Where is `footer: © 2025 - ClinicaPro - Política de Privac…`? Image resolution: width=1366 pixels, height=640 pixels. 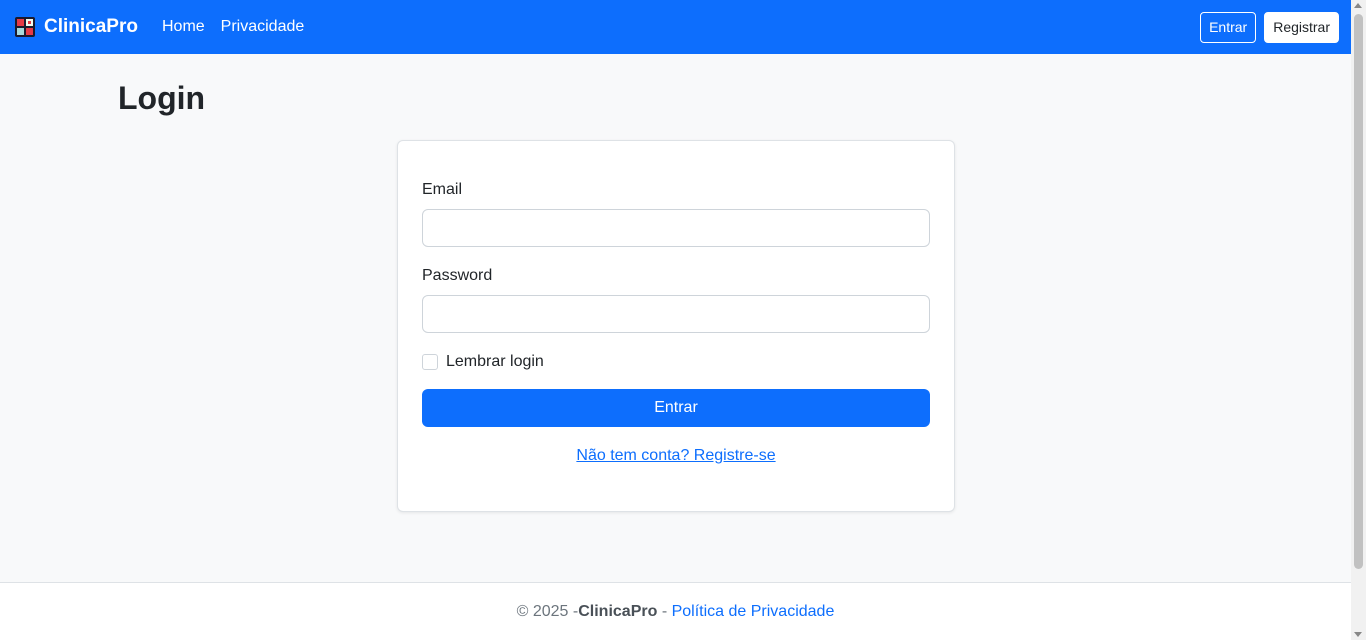
footer: © 2025 - ClinicaPro - Política de Privac… is located at coordinates (675, 611).